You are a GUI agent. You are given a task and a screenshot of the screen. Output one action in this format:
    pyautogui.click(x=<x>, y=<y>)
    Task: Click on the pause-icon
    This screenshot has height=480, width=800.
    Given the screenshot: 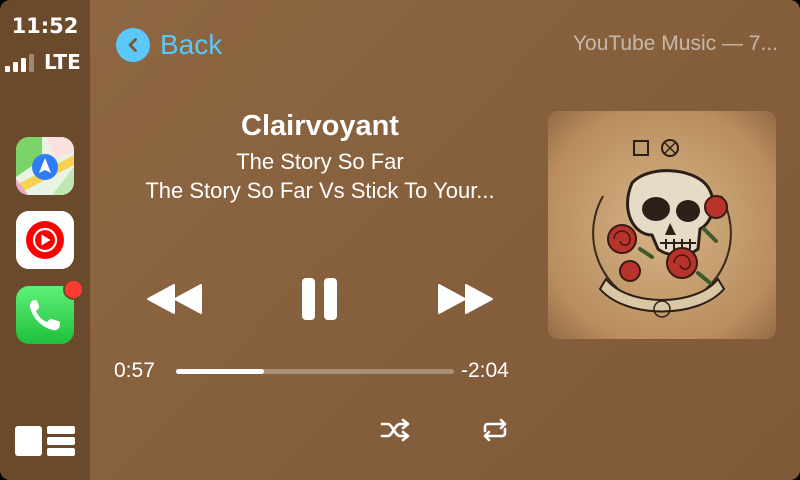 What is the action you would take?
    pyautogui.click(x=319, y=299)
    